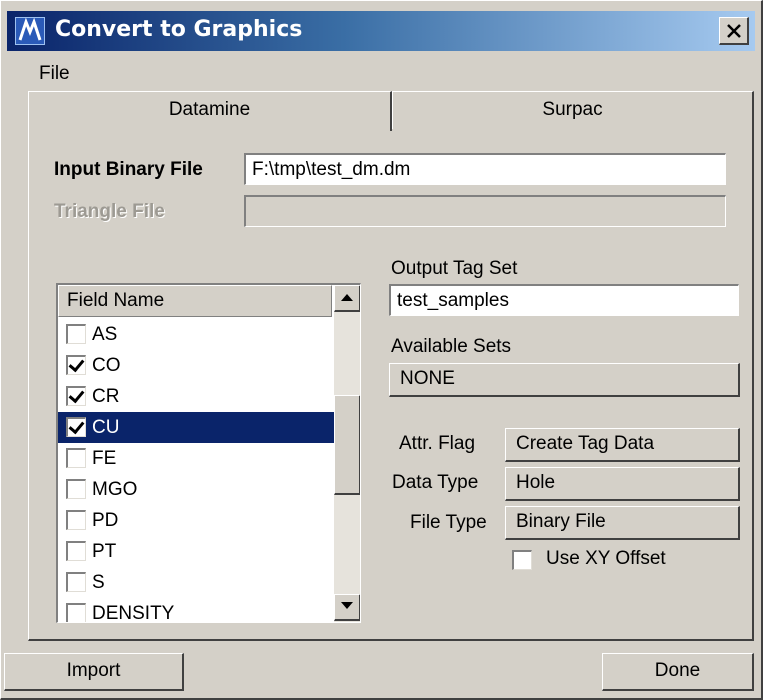  I want to click on data-type-dropdown: Hole, so click(622, 484).